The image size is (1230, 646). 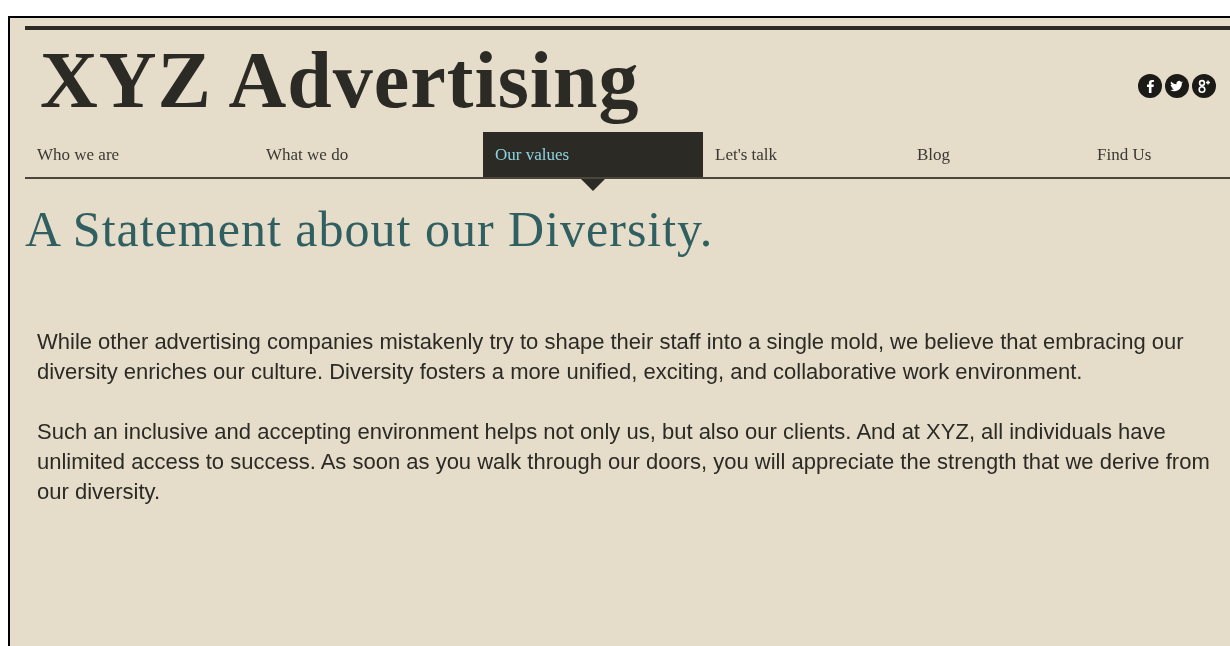 What do you see at coordinates (624, 462) in the screenshot?
I see `paragraph: Such an inclusive and accepting environment helps not only us, but also our clients. And at XYZ, all individuals have unlimited access to success. As soon as you walk through our doors, you will appreciate the strength that we derive from our diversity.` at bounding box center [624, 462].